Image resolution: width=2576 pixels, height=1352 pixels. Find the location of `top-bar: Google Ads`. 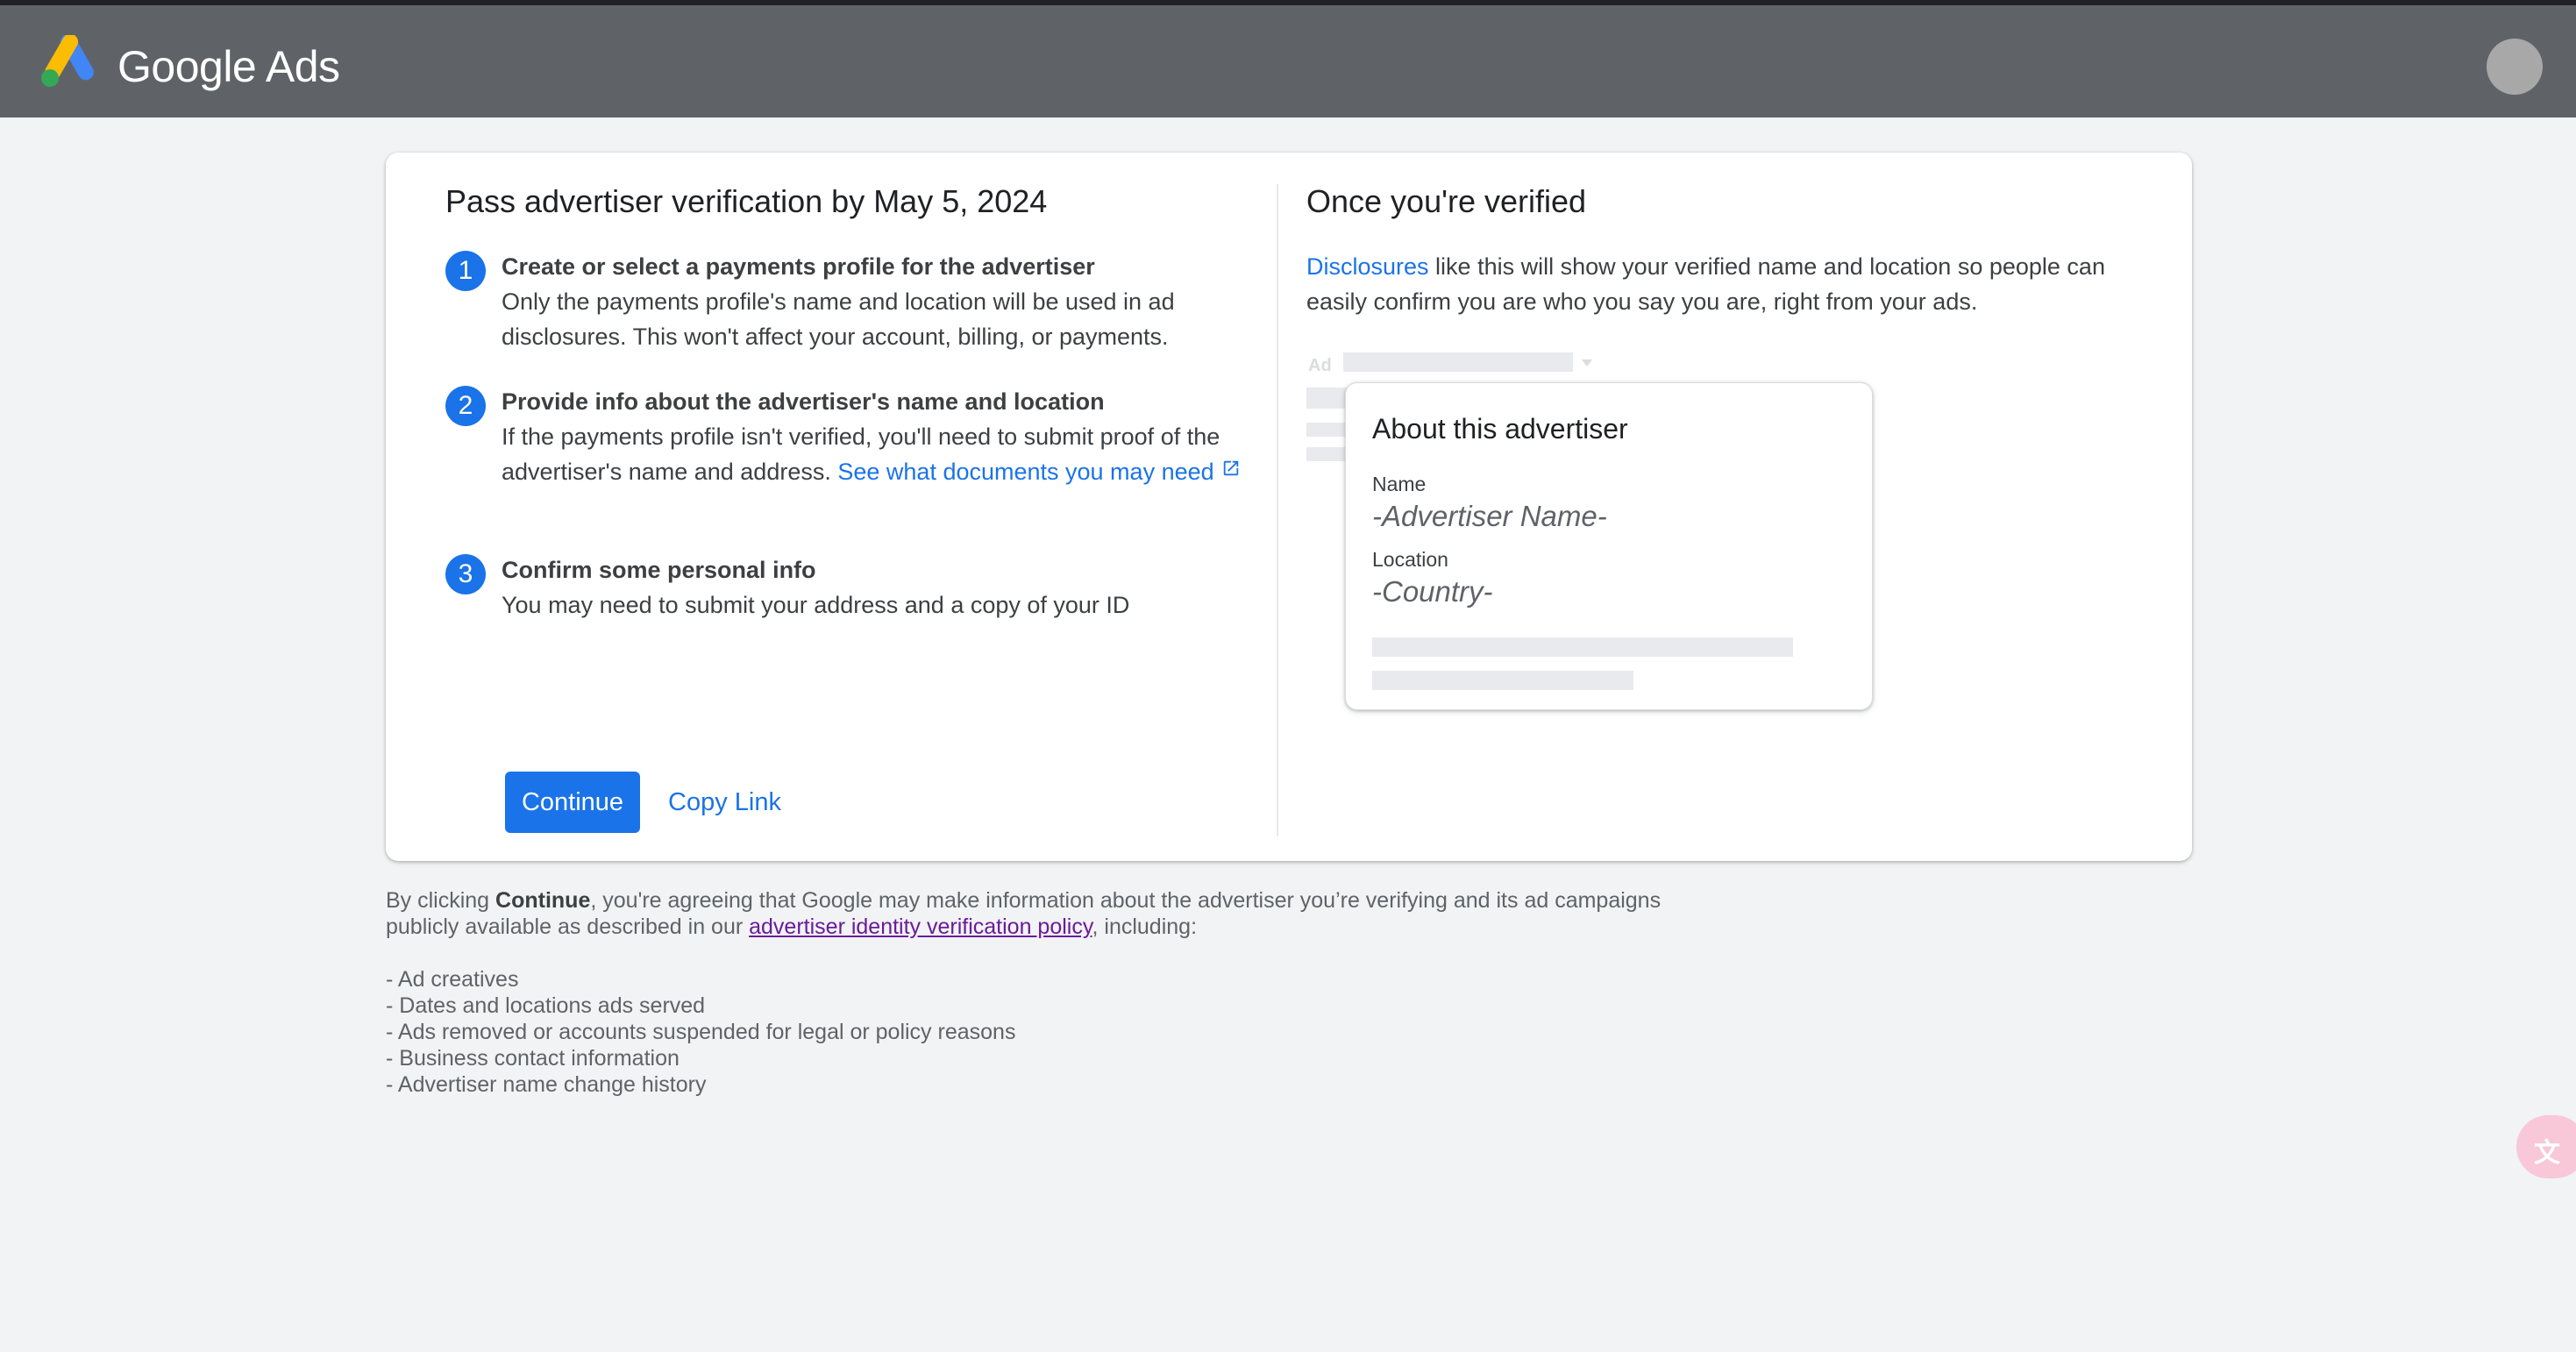

top-bar: Google Ads is located at coordinates (1288, 58).